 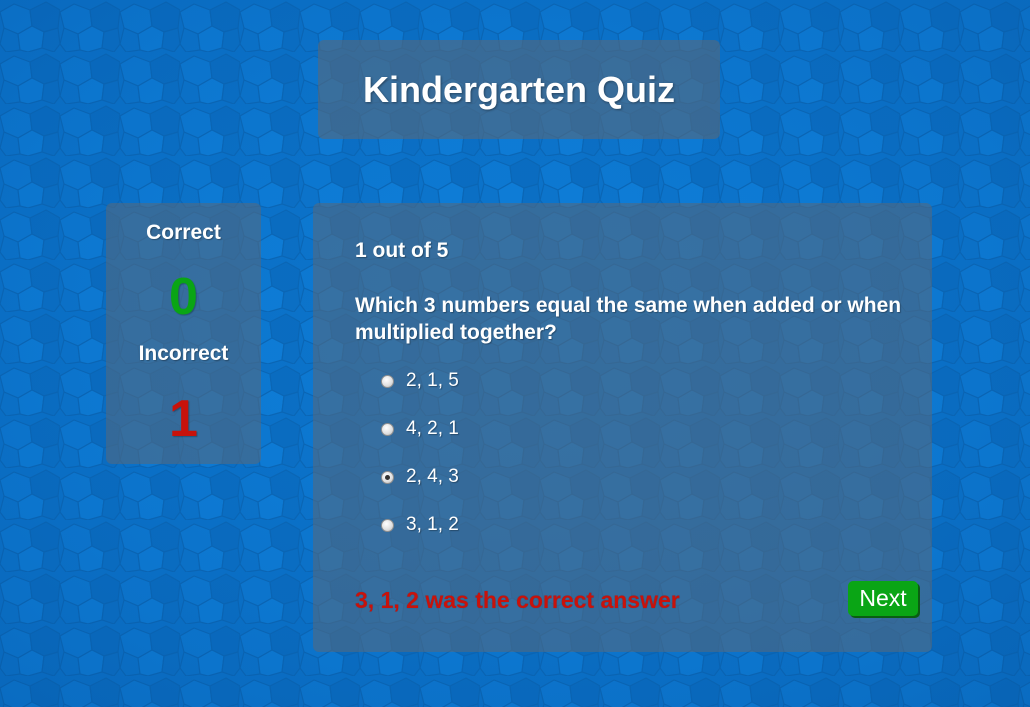 I want to click on answer-option-1: 2, 1, 5, so click(x=420, y=381).